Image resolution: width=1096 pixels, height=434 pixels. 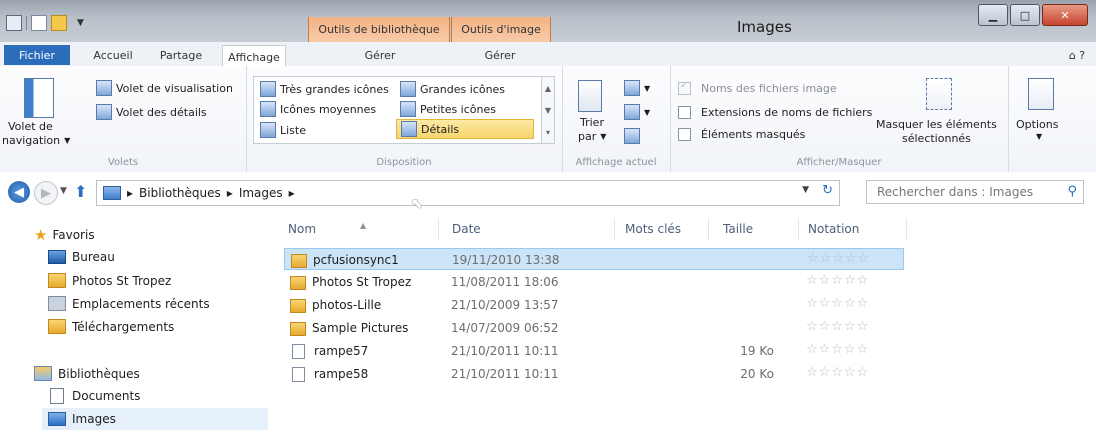 What do you see at coordinates (787, 112) in the screenshot?
I see `extensions-label: Extensions de noms de fichiers` at bounding box center [787, 112].